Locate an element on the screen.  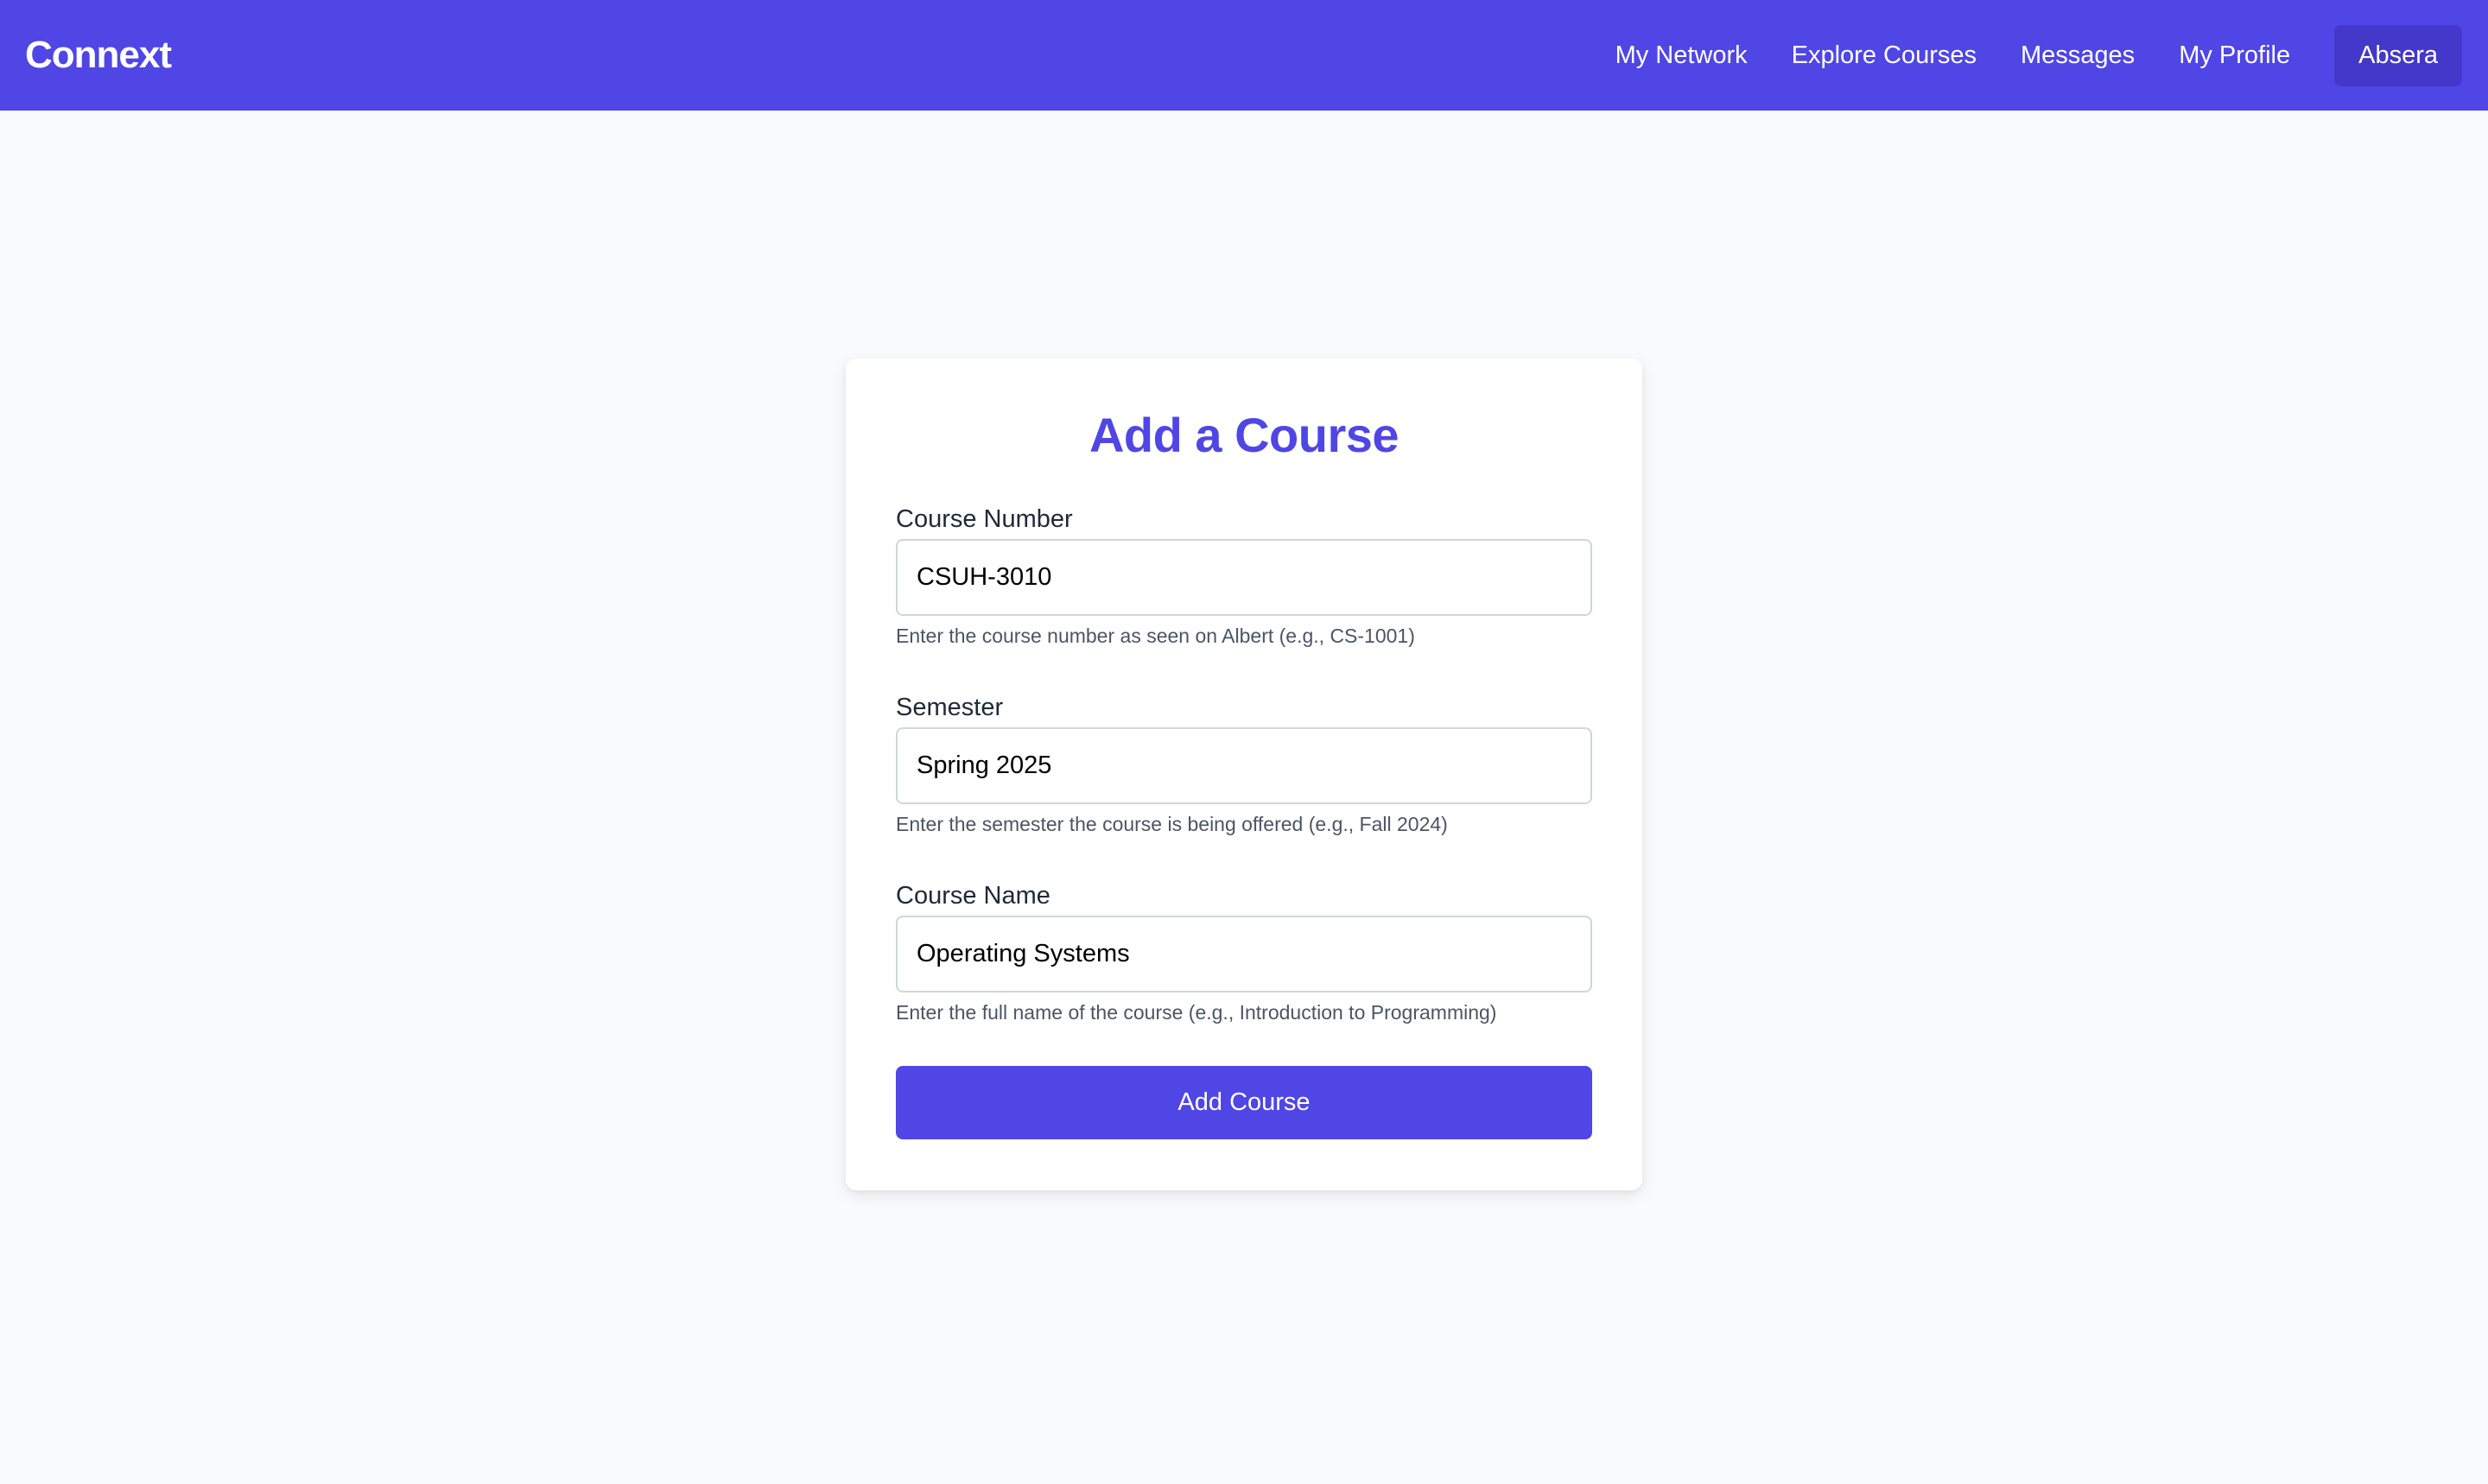
nav-link-my-profile: My Profile is located at coordinates (2234, 55).